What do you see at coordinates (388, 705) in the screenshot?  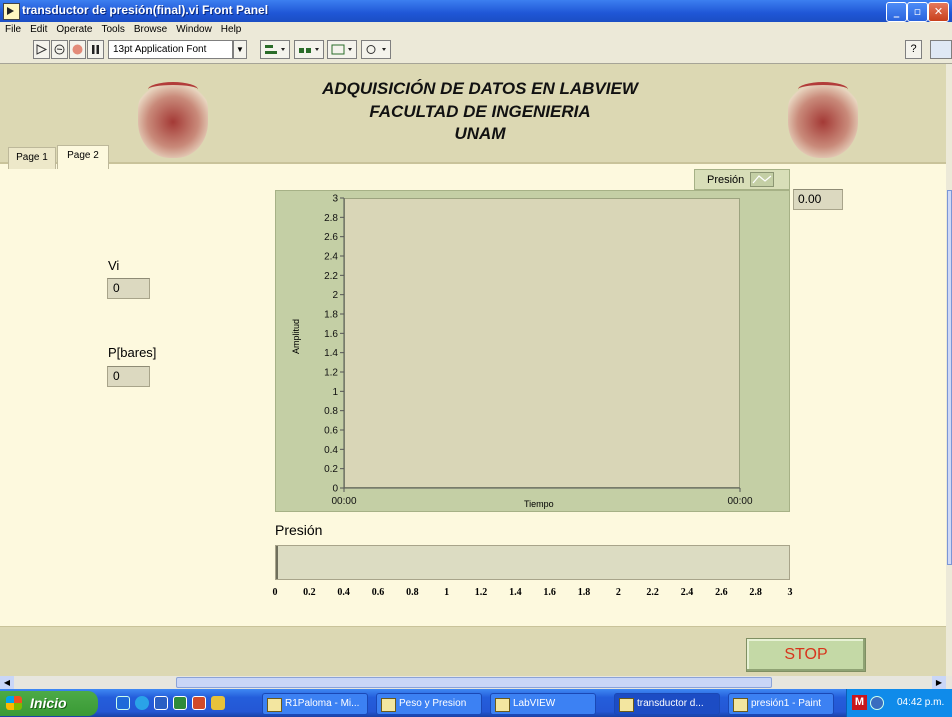 I see `folder-icon` at bounding box center [388, 705].